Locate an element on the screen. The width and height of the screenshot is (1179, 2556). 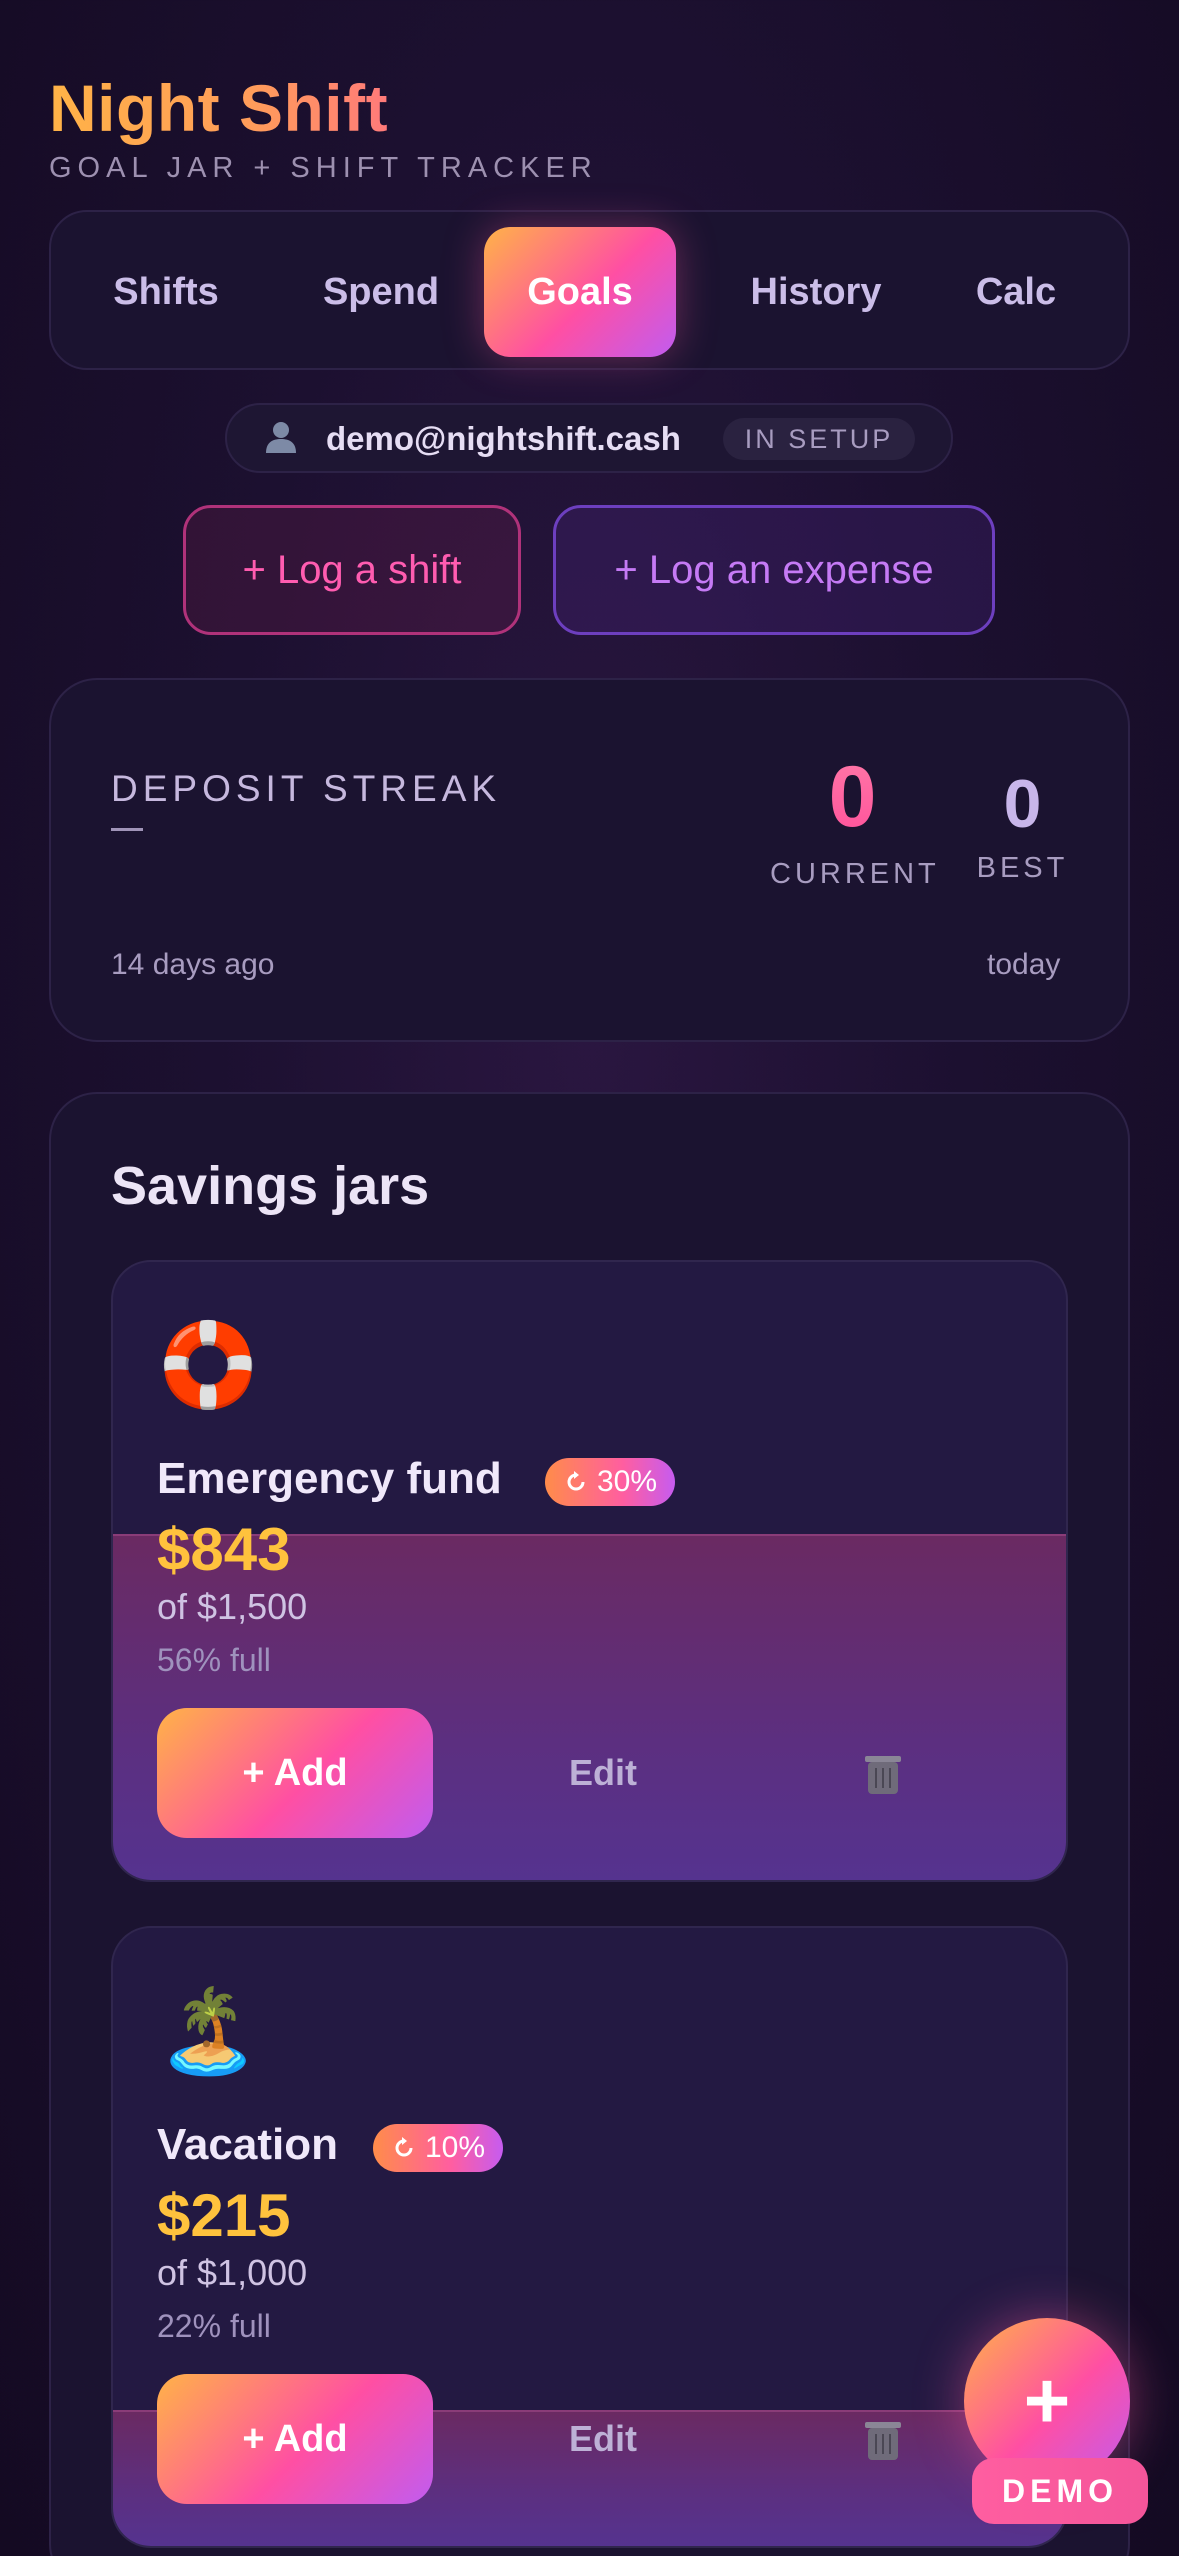
app-subtitle: GOAL JAR + SHIFT TRACKER is located at coordinates (323, 168).